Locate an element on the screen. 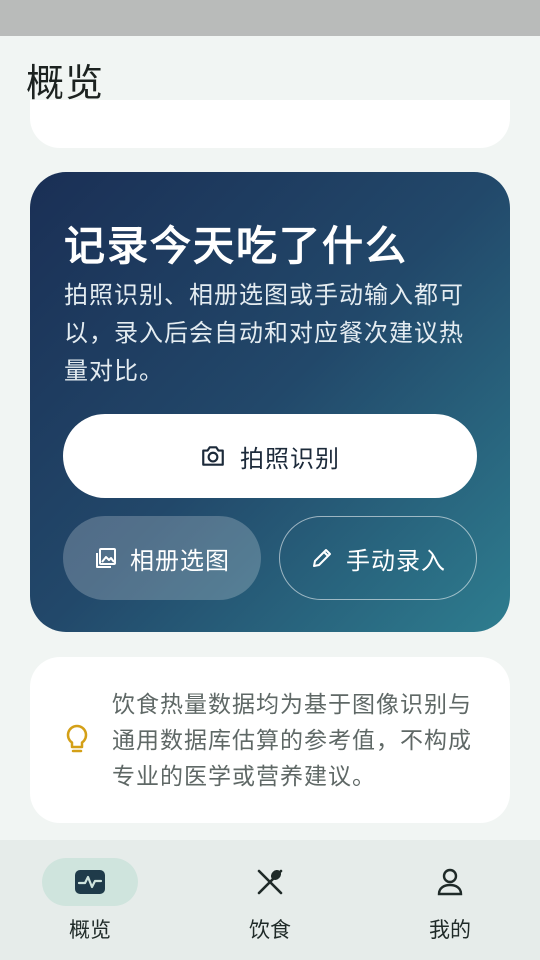 The width and height of the screenshot is (540, 960). nav-label-diet: 饮食 is located at coordinates (270, 930).